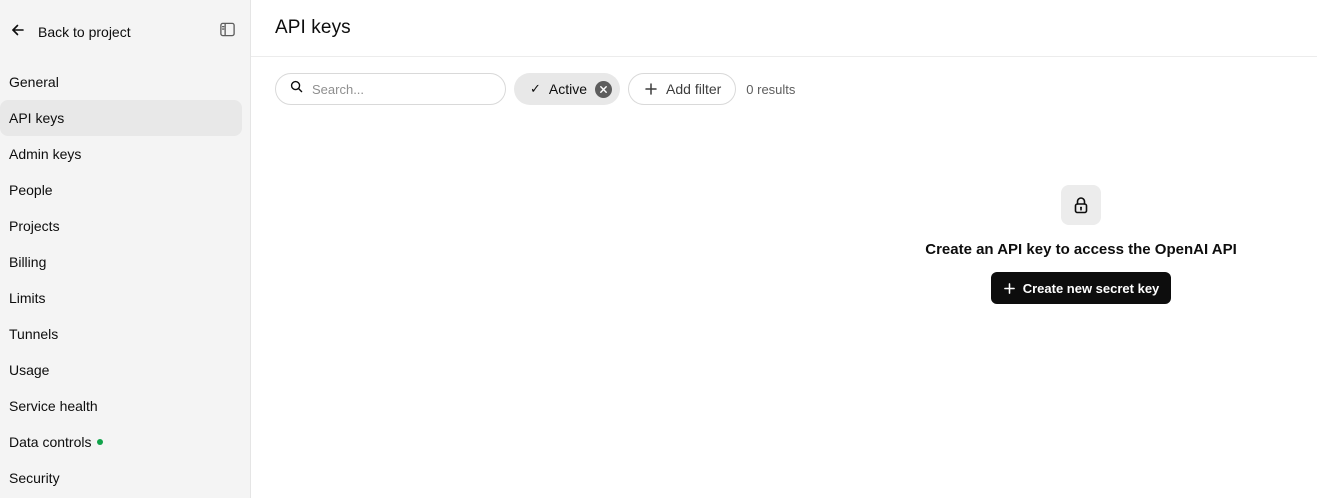 The height and width of the screenshot is (498, 1317). Describe the element at coordinates (121, 370) in the screenshot. I see `sidebar-item-usage: Usage` at that location.